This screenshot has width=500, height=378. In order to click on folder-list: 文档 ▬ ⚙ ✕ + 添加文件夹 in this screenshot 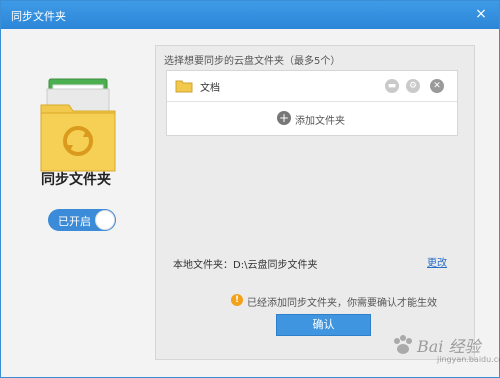, I will do `click(312, 103)`.